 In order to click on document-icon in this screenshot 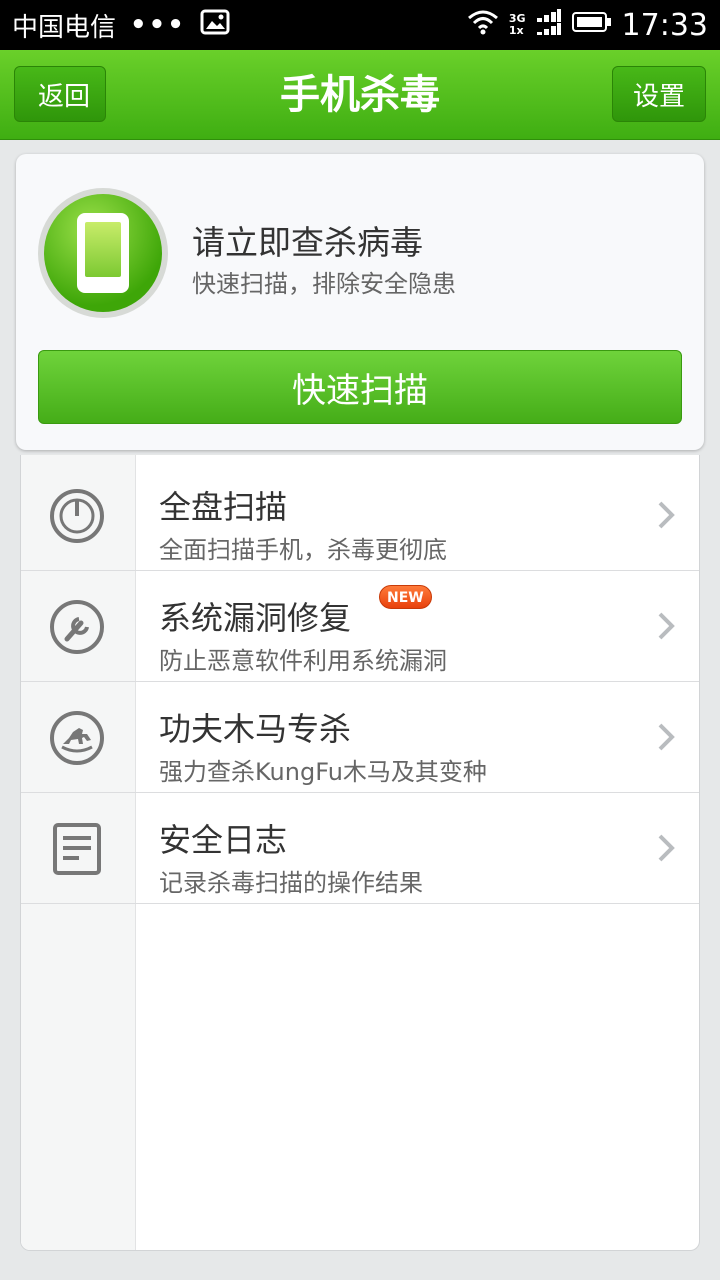, I will do `click(77, 849)`.